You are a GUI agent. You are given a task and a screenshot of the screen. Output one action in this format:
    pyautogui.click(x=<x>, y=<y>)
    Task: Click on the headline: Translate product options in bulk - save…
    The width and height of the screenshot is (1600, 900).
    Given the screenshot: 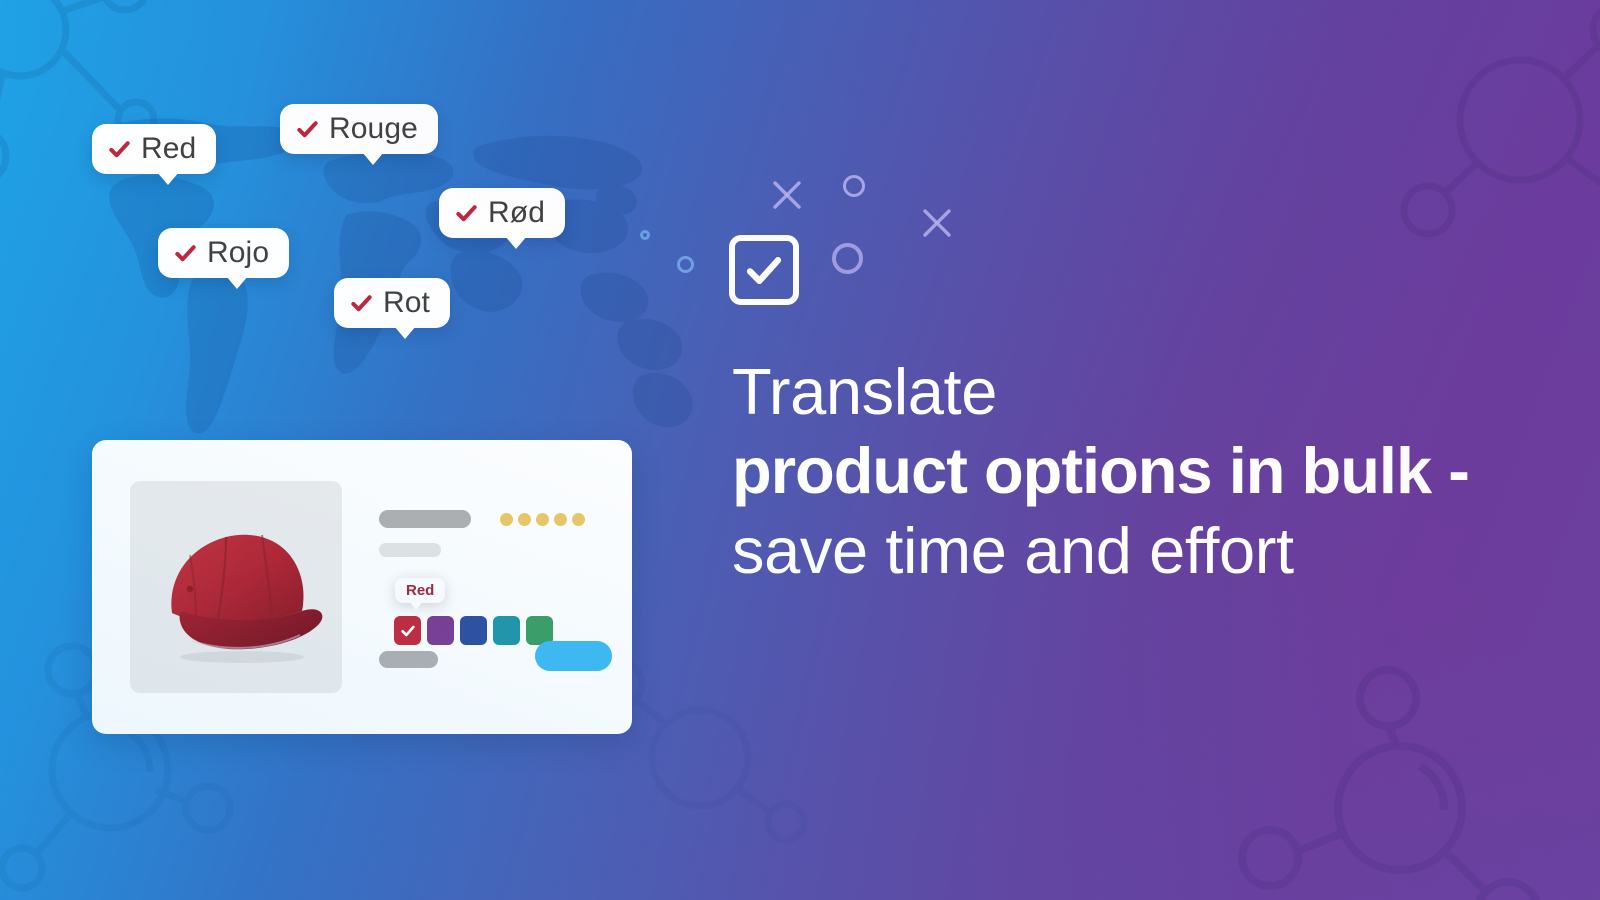 What is the action you would take?
    pyautogui.click(x=1142, y=471)
    